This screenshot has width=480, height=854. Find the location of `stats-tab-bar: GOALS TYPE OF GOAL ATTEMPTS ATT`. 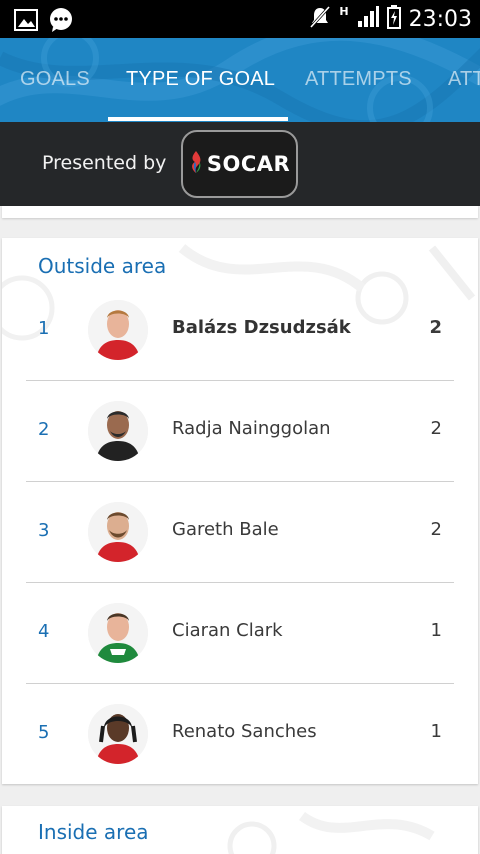

stats-tab-bar: GOALS TYPE OF GOAL ATTEMPTS ATT is located at coordinates (240, 80).